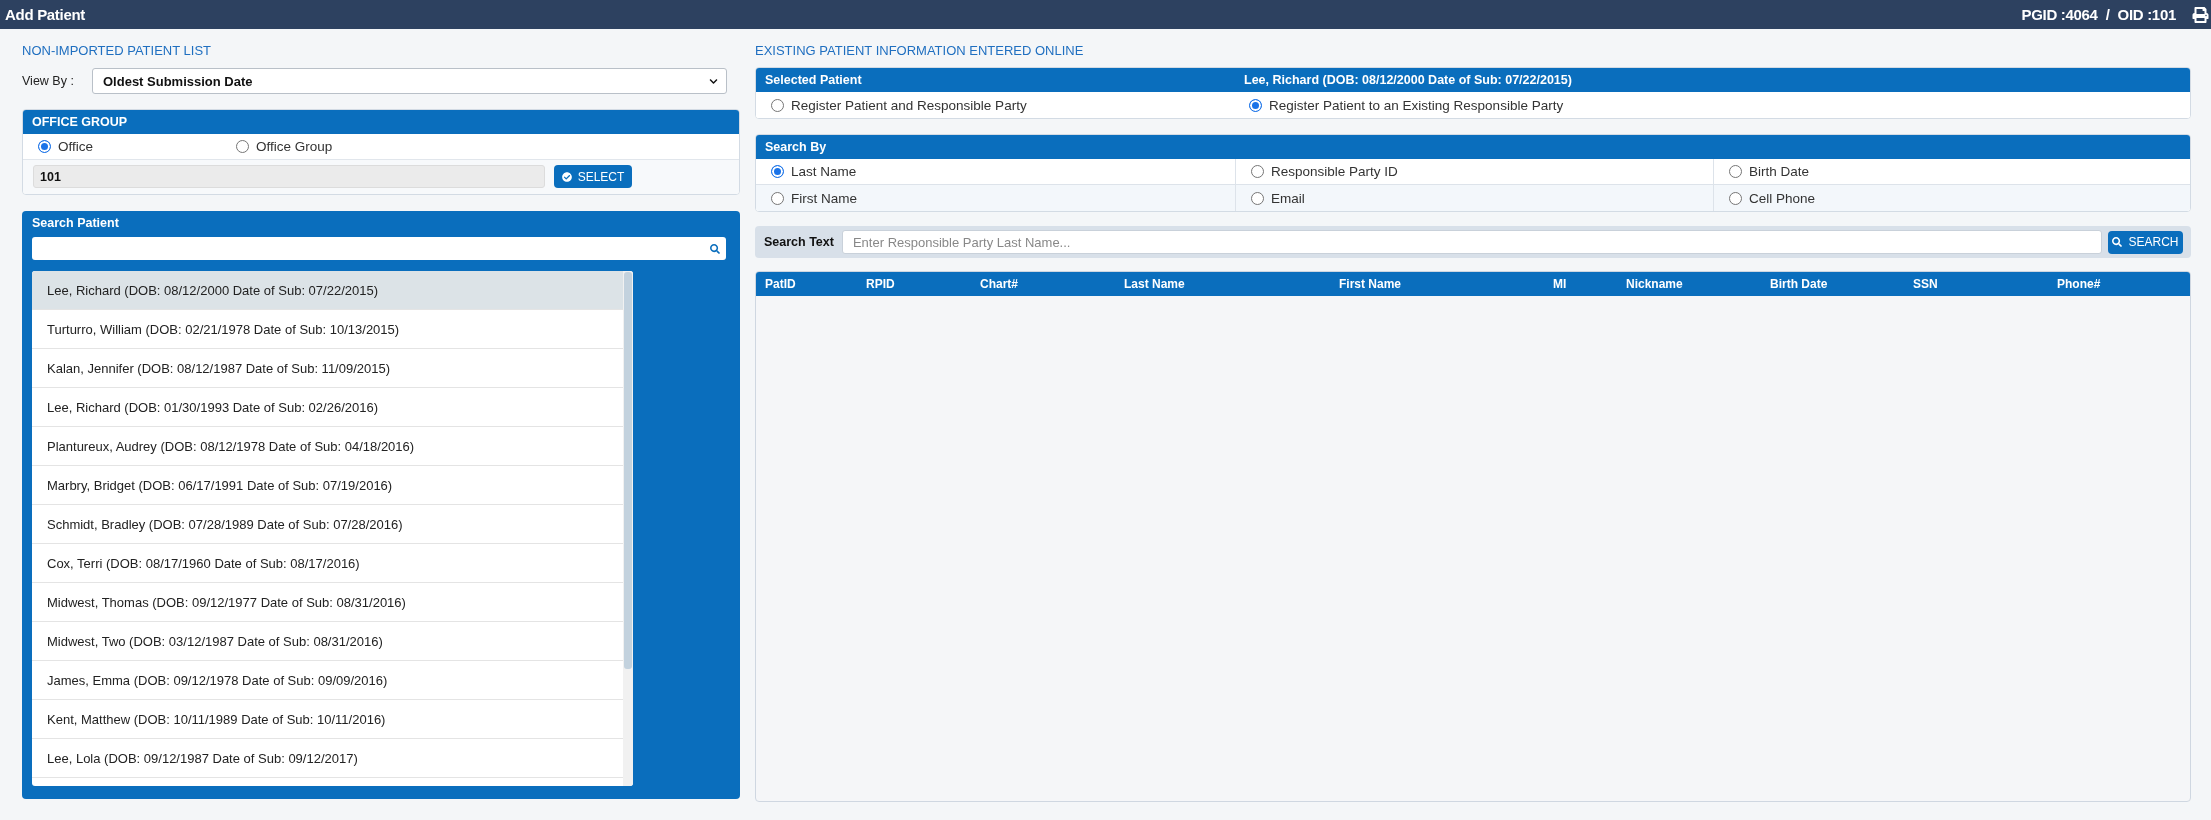 The image size is (2211, 820). I want to click on column-header: Nickname, so click(1654, 284).